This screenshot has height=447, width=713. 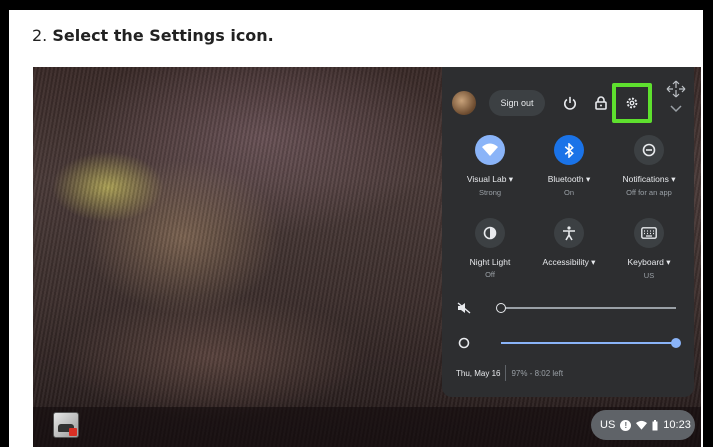 I want to click on power-button, so click(x=570, y=103).